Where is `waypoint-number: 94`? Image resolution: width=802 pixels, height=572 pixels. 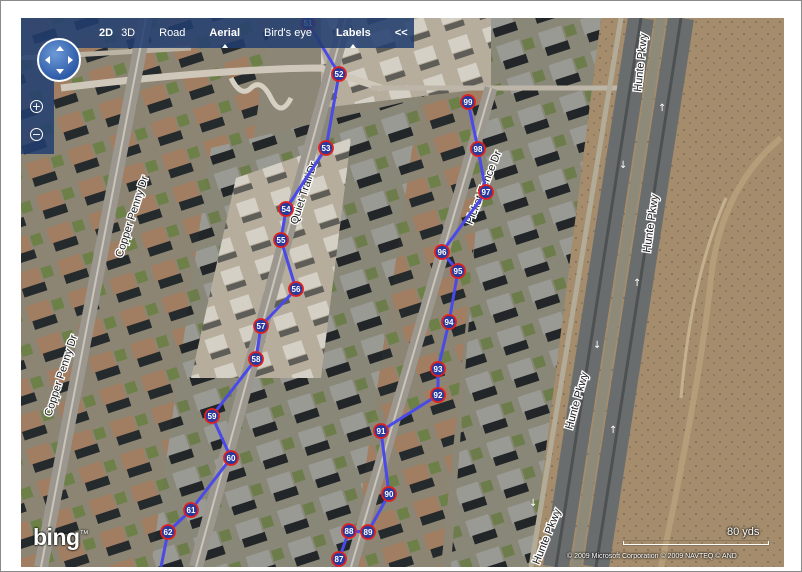
waypoint-number: 94 is located at coordinates (449, 322).